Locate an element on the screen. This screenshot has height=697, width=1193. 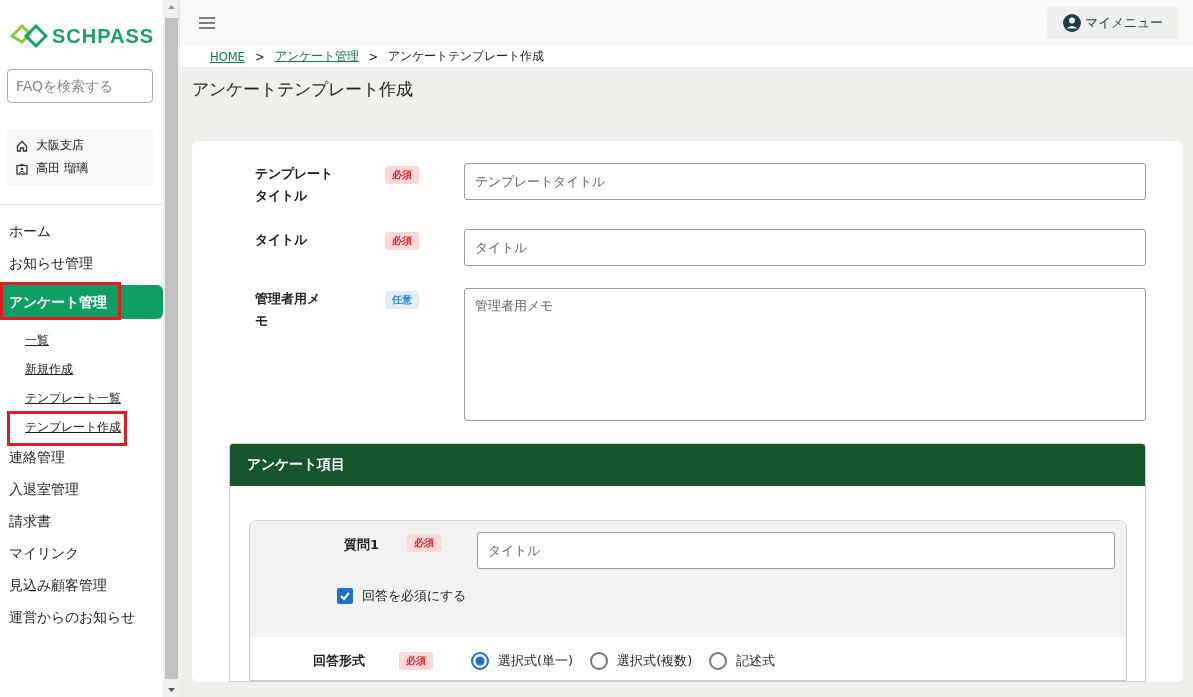
nav-item: 請求書 is located at coordinates (81, 521).